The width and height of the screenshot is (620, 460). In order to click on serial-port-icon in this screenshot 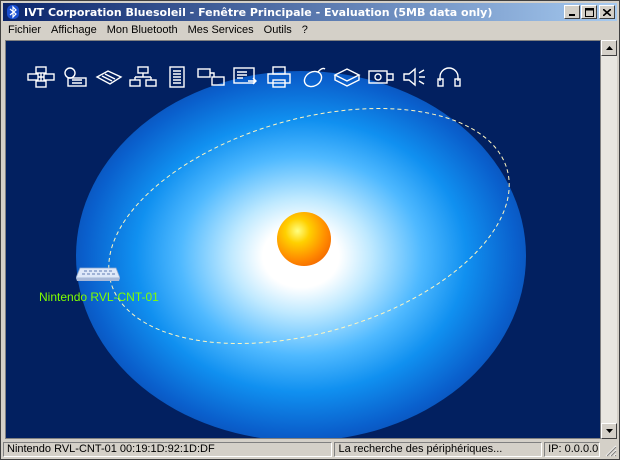, I will do `click(381, 77)`.